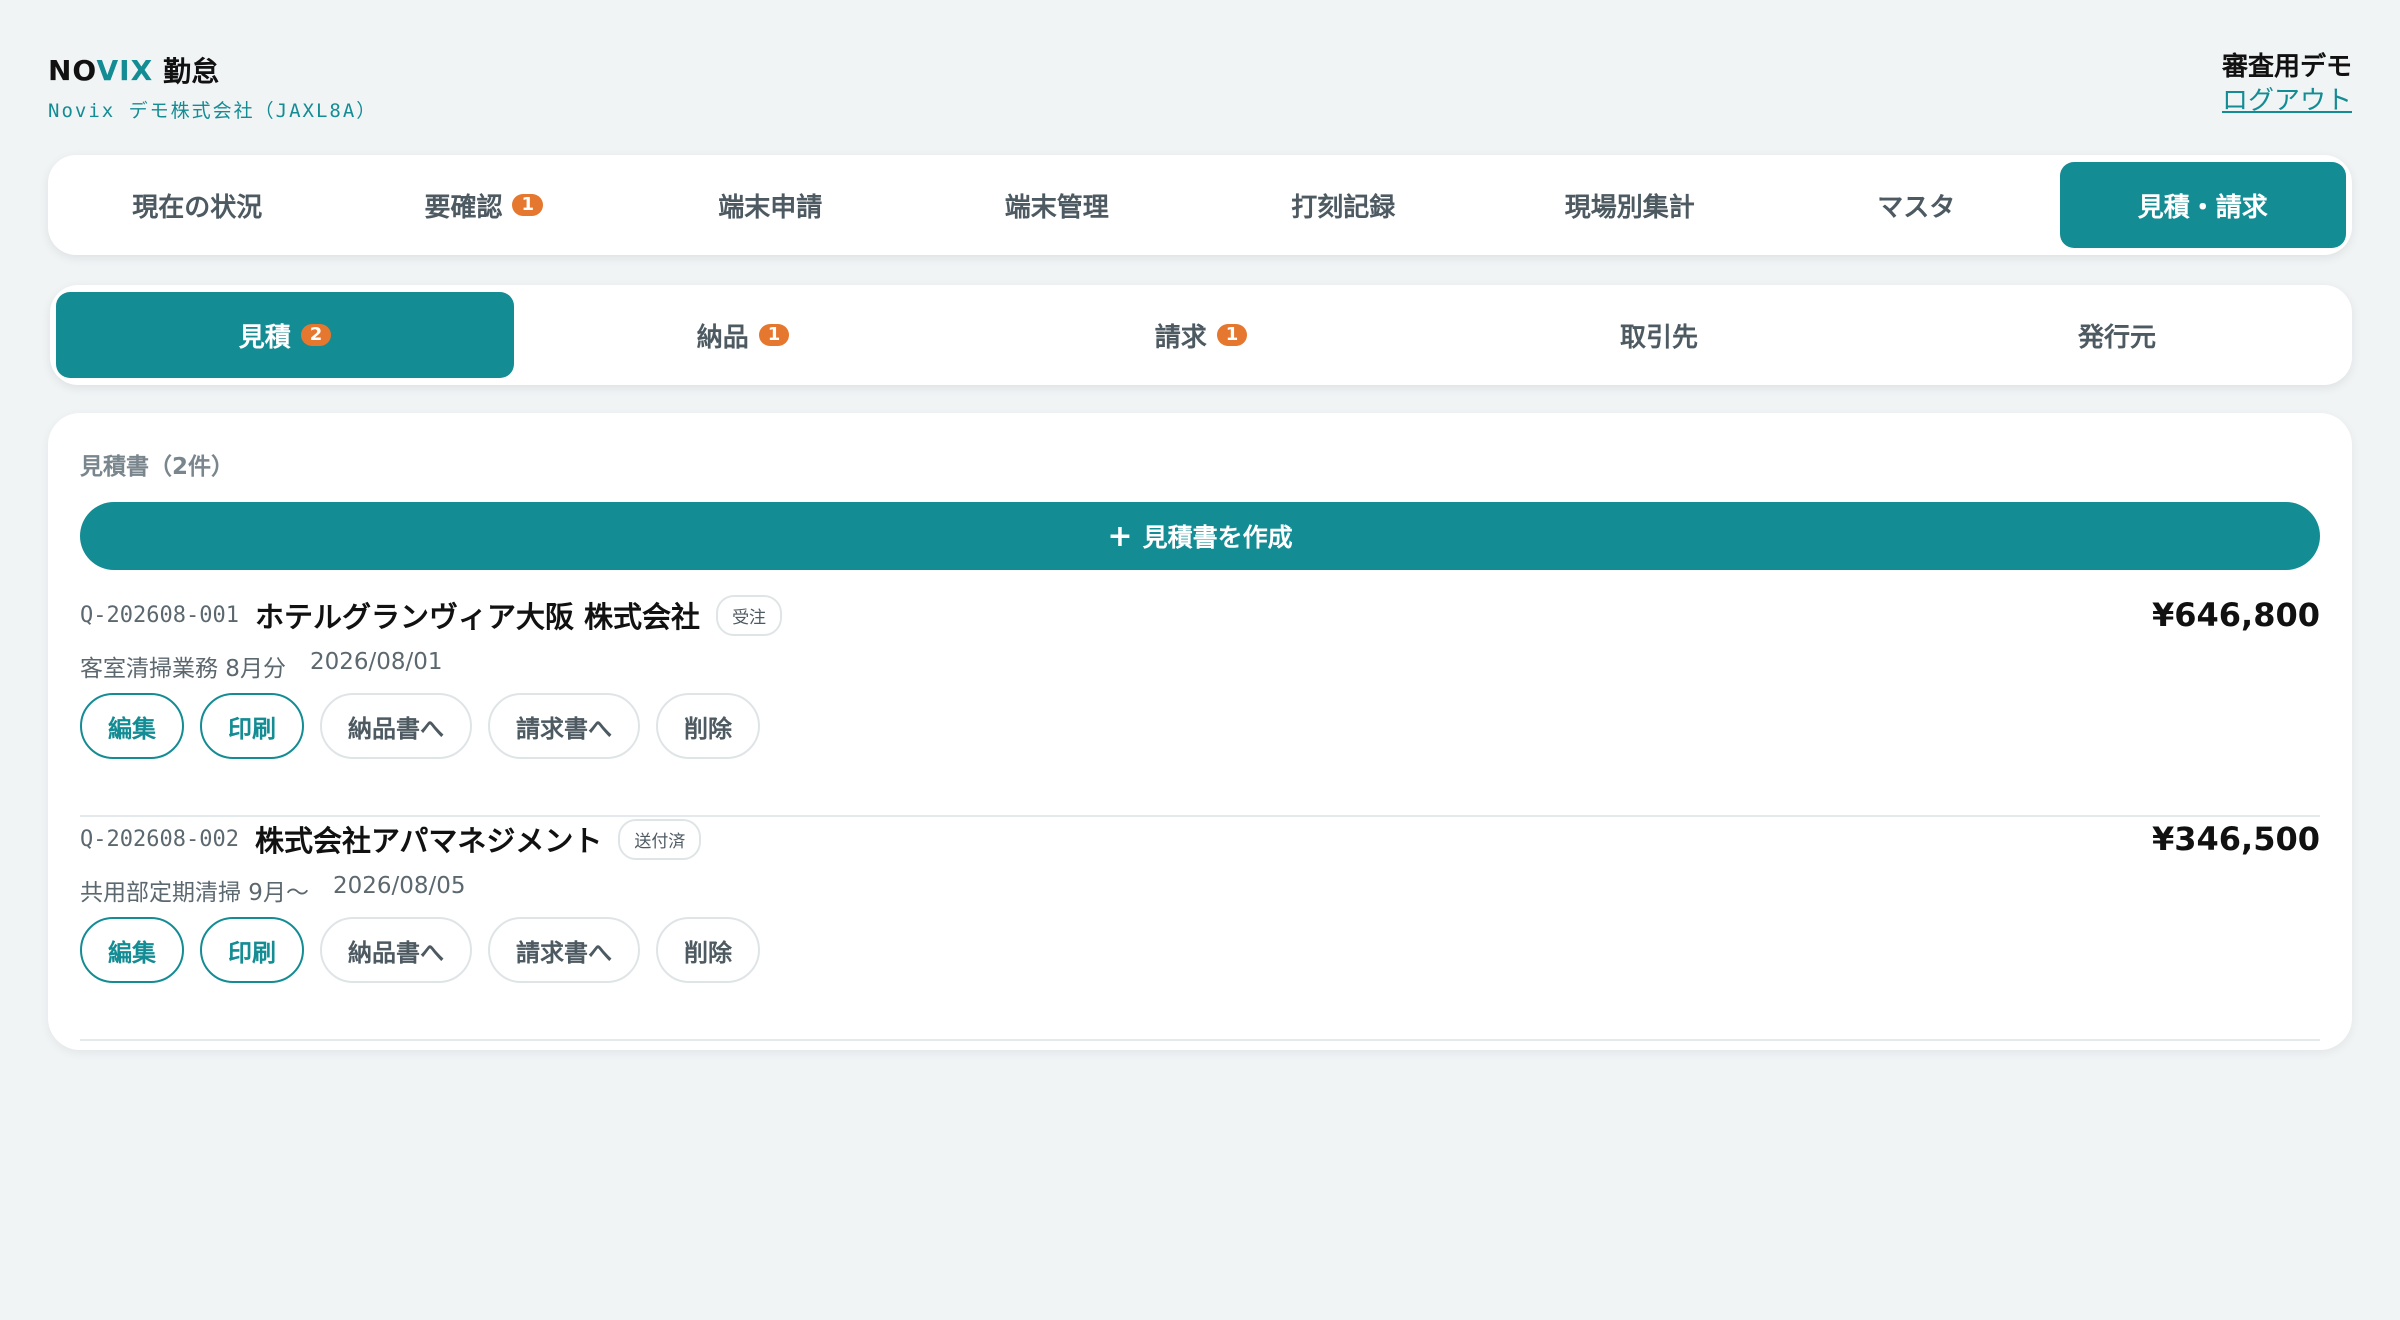  Describe the element at coordinates (770, 207) in the screenshot. I see `tab-label: 端末申請` at that location.